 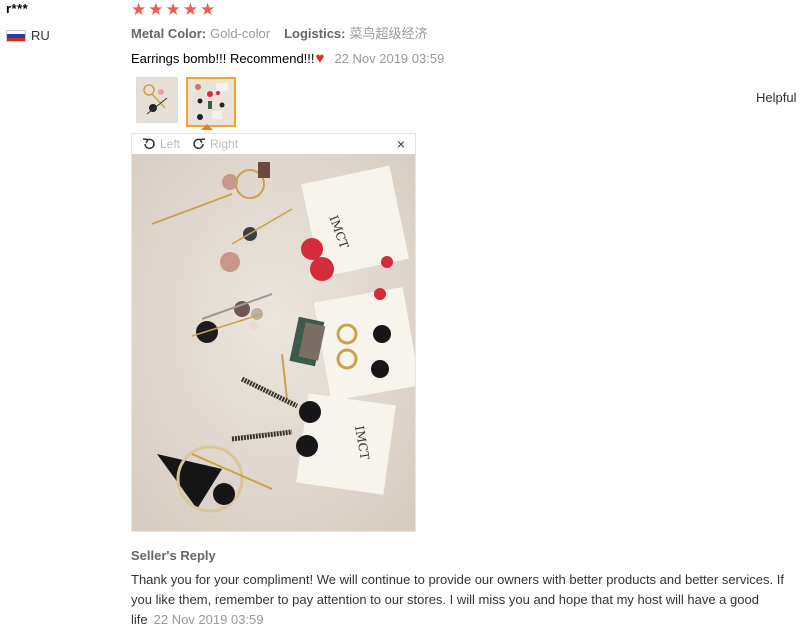 I want to click on russia-flag-icon, so click(x=16, y=36).